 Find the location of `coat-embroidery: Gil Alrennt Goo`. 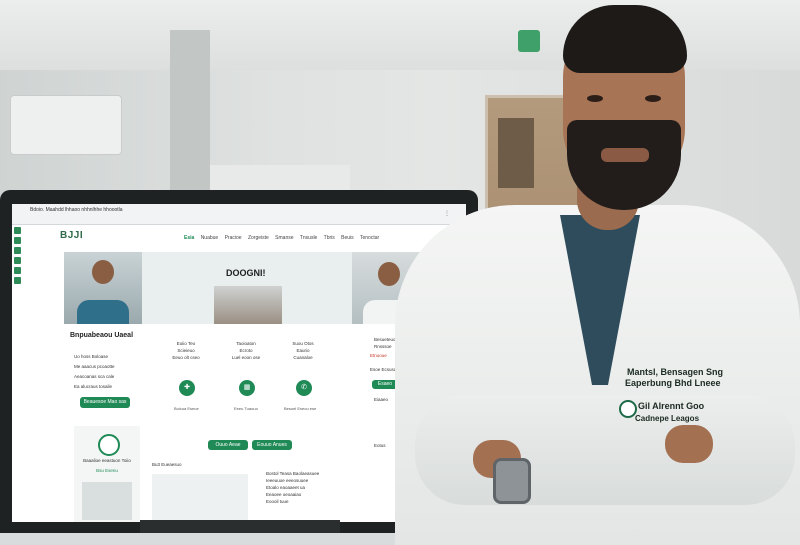

coat-embroidery: Gil Alrennt Goo is located at coordinates (671, 406).